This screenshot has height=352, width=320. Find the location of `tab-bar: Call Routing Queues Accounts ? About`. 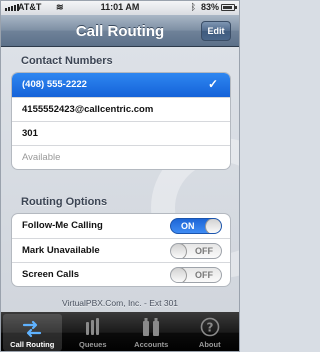

tab-bar: Call Routing Queues Accounts ? About is located at coordinates (120, 331).